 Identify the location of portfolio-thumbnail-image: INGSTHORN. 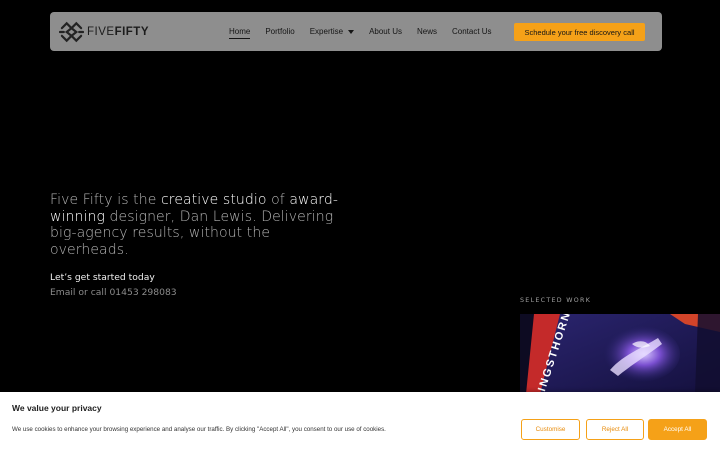
(620, 354).